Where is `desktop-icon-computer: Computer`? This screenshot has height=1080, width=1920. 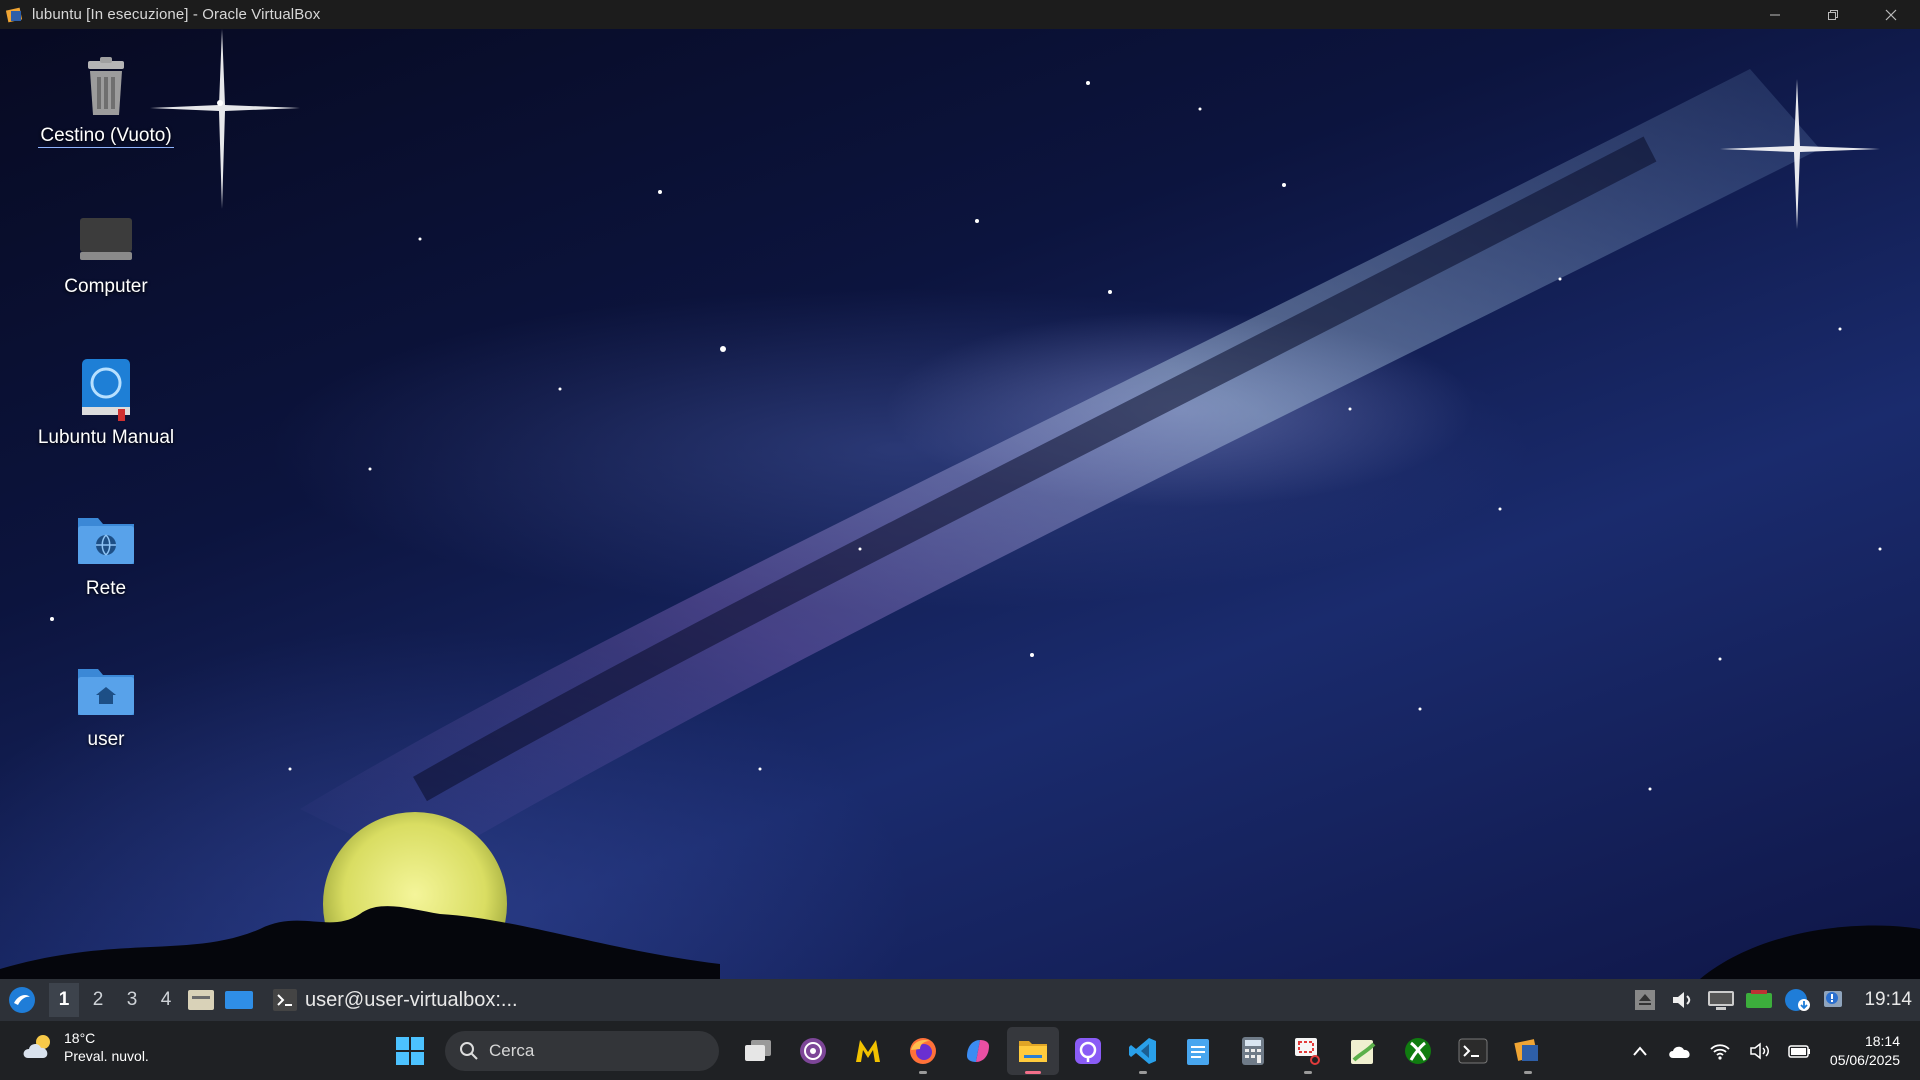
desktop-icon-computer: Computer is located at coordinates (106, 252).